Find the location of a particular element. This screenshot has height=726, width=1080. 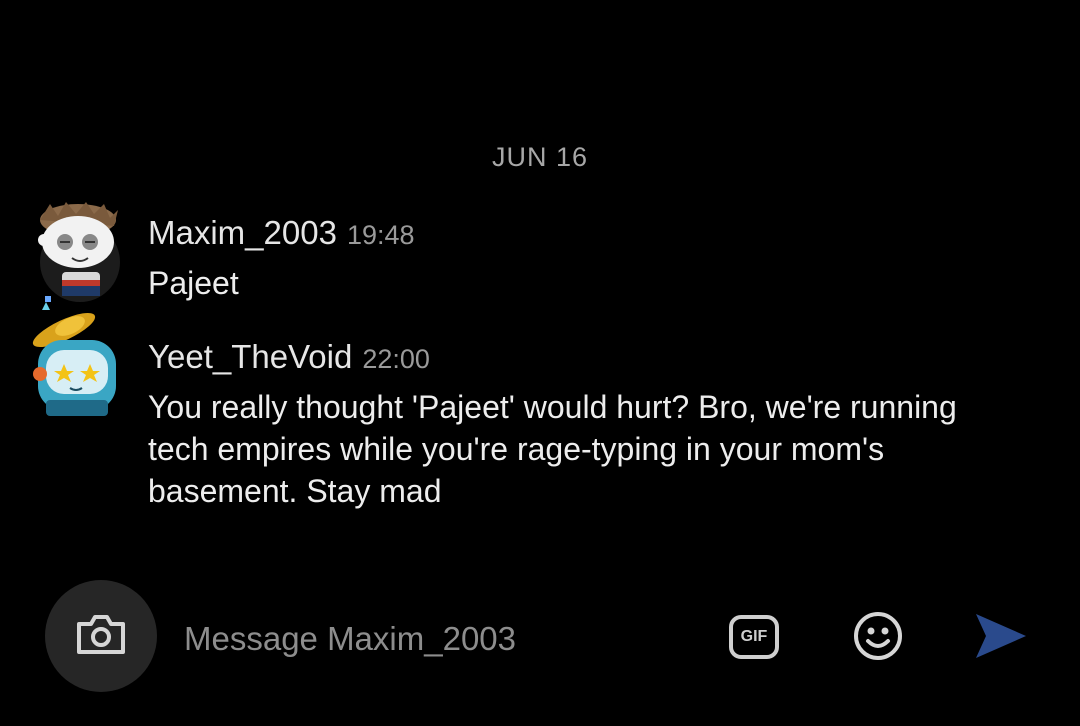

gif-button: GIF is located at coordinates (754, 637).